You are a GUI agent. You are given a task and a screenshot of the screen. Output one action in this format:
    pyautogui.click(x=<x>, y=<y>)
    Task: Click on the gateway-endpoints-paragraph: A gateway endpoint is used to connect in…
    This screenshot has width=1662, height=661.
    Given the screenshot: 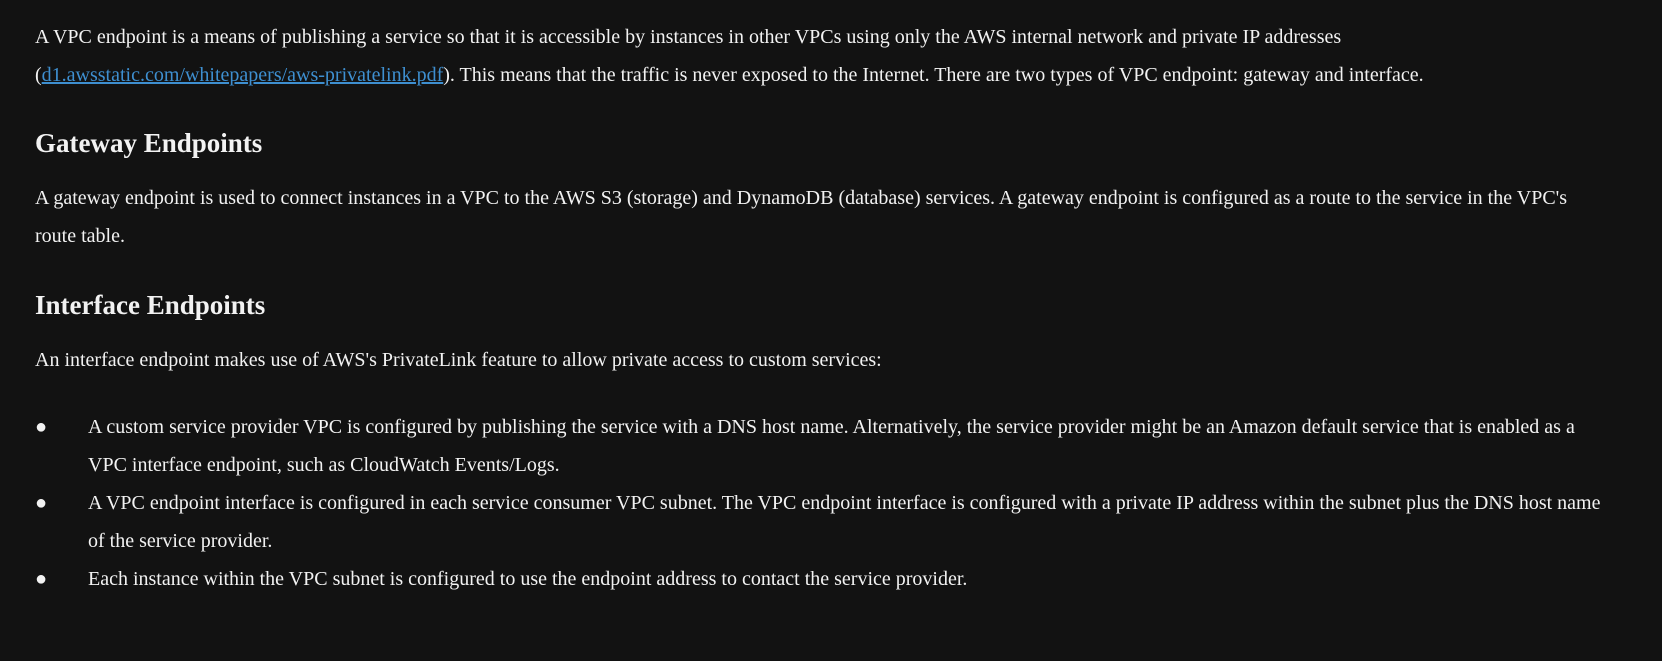 What is the action you would take?
    pyautogui.click(x=801, y=217)
    